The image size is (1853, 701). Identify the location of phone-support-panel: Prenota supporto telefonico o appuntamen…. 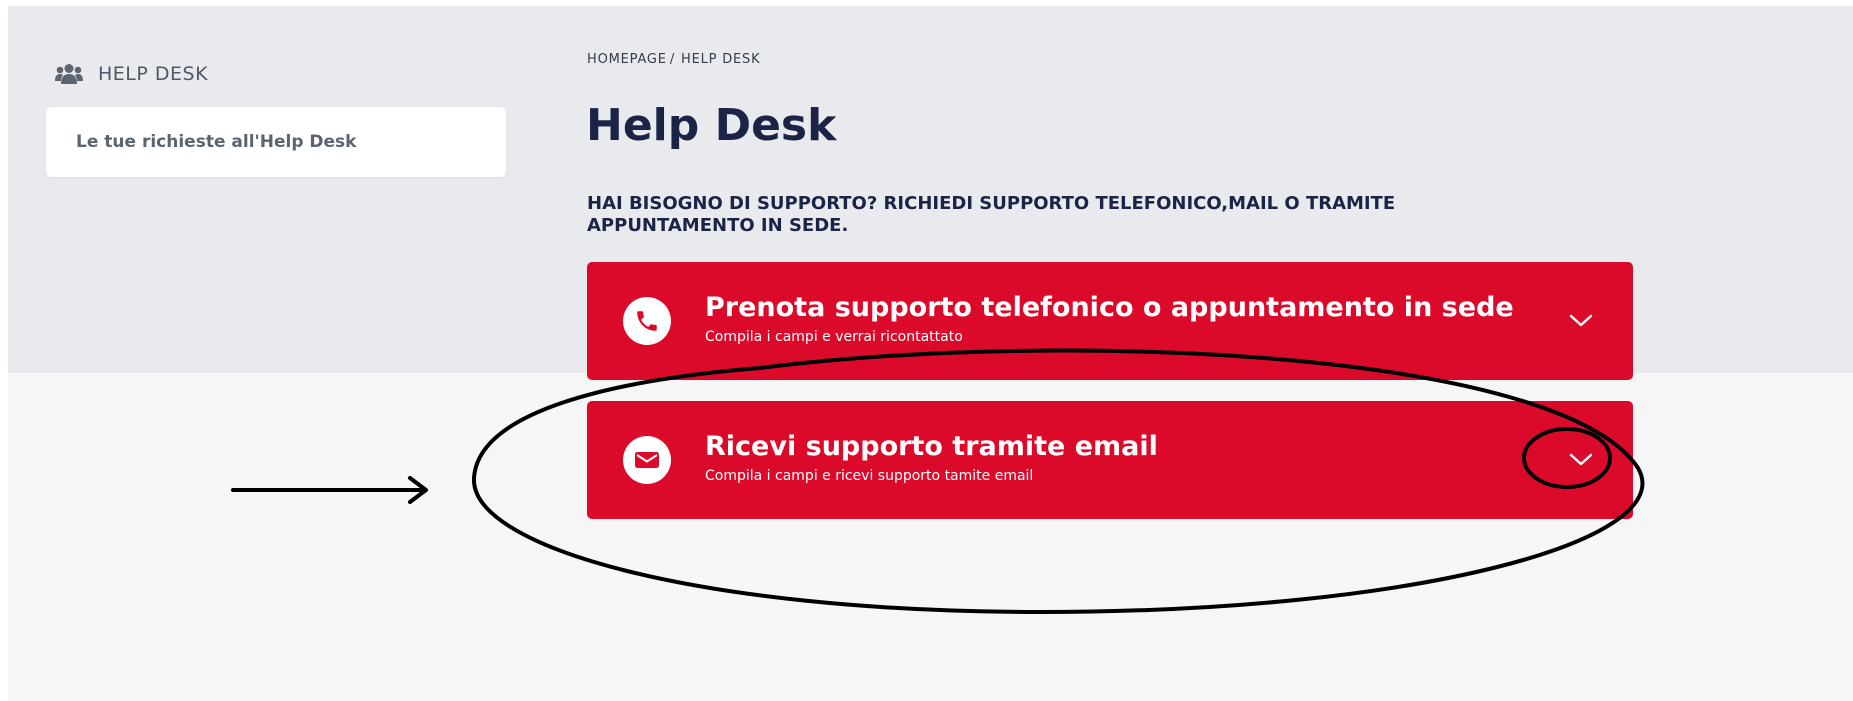
(1110, 321).